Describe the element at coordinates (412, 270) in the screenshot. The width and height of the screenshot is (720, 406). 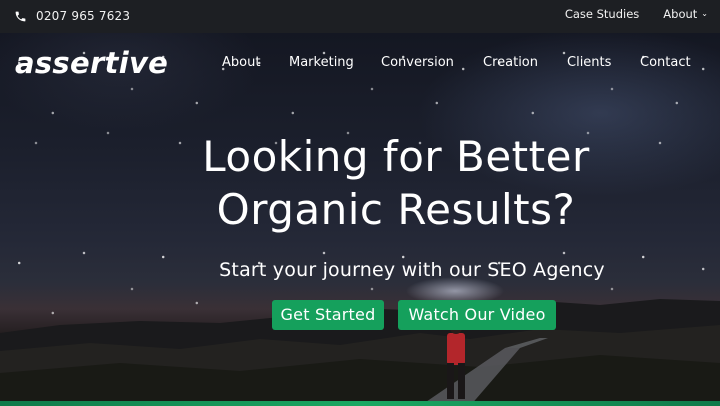
I see `hero-subheadline: Start your journey with our SEO Agency` at that location.